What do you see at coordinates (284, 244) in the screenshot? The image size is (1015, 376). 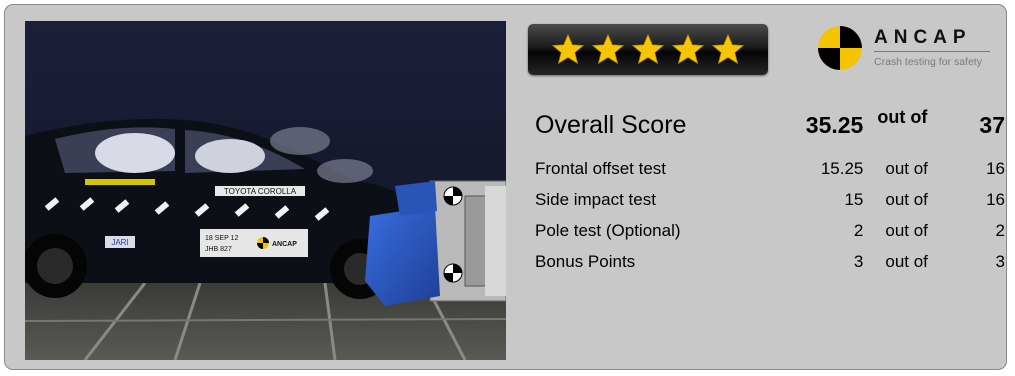 I see `plate-logo-text: ANCAP` at bounding box center [284, 244].